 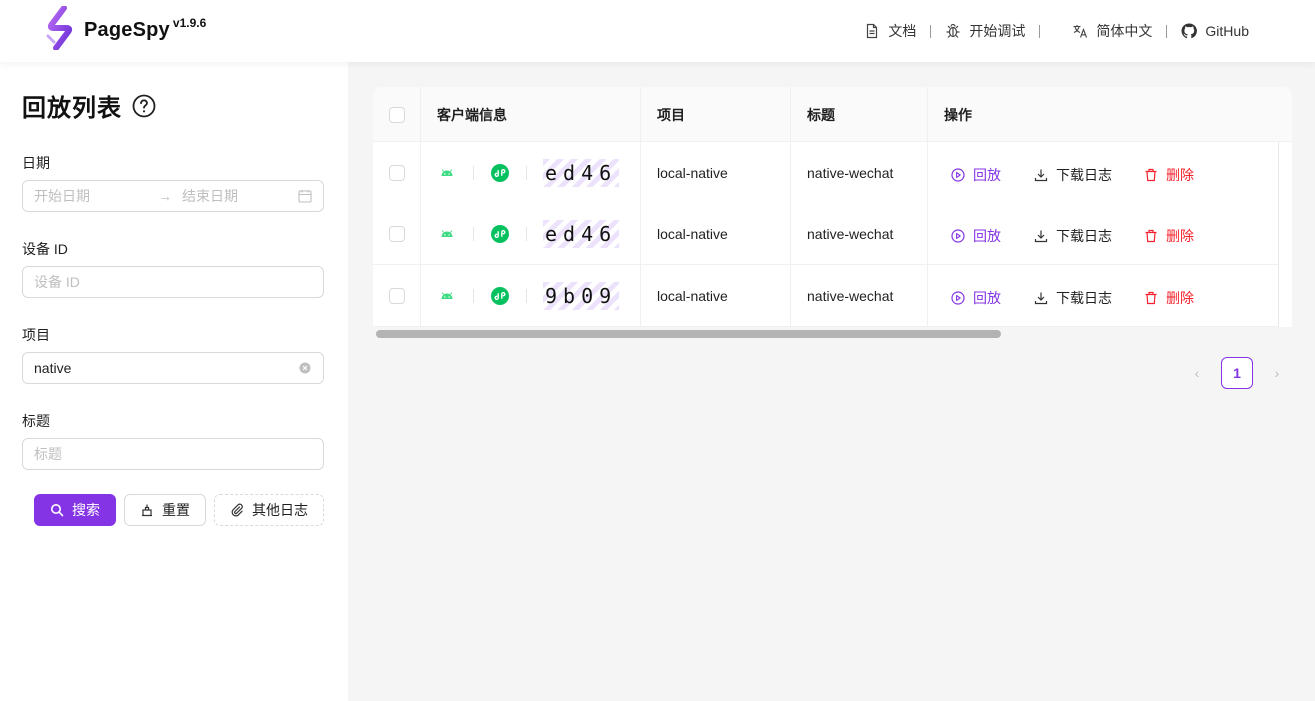 I want to click on nav-github: GitHub, so click(x=1215, y=31).